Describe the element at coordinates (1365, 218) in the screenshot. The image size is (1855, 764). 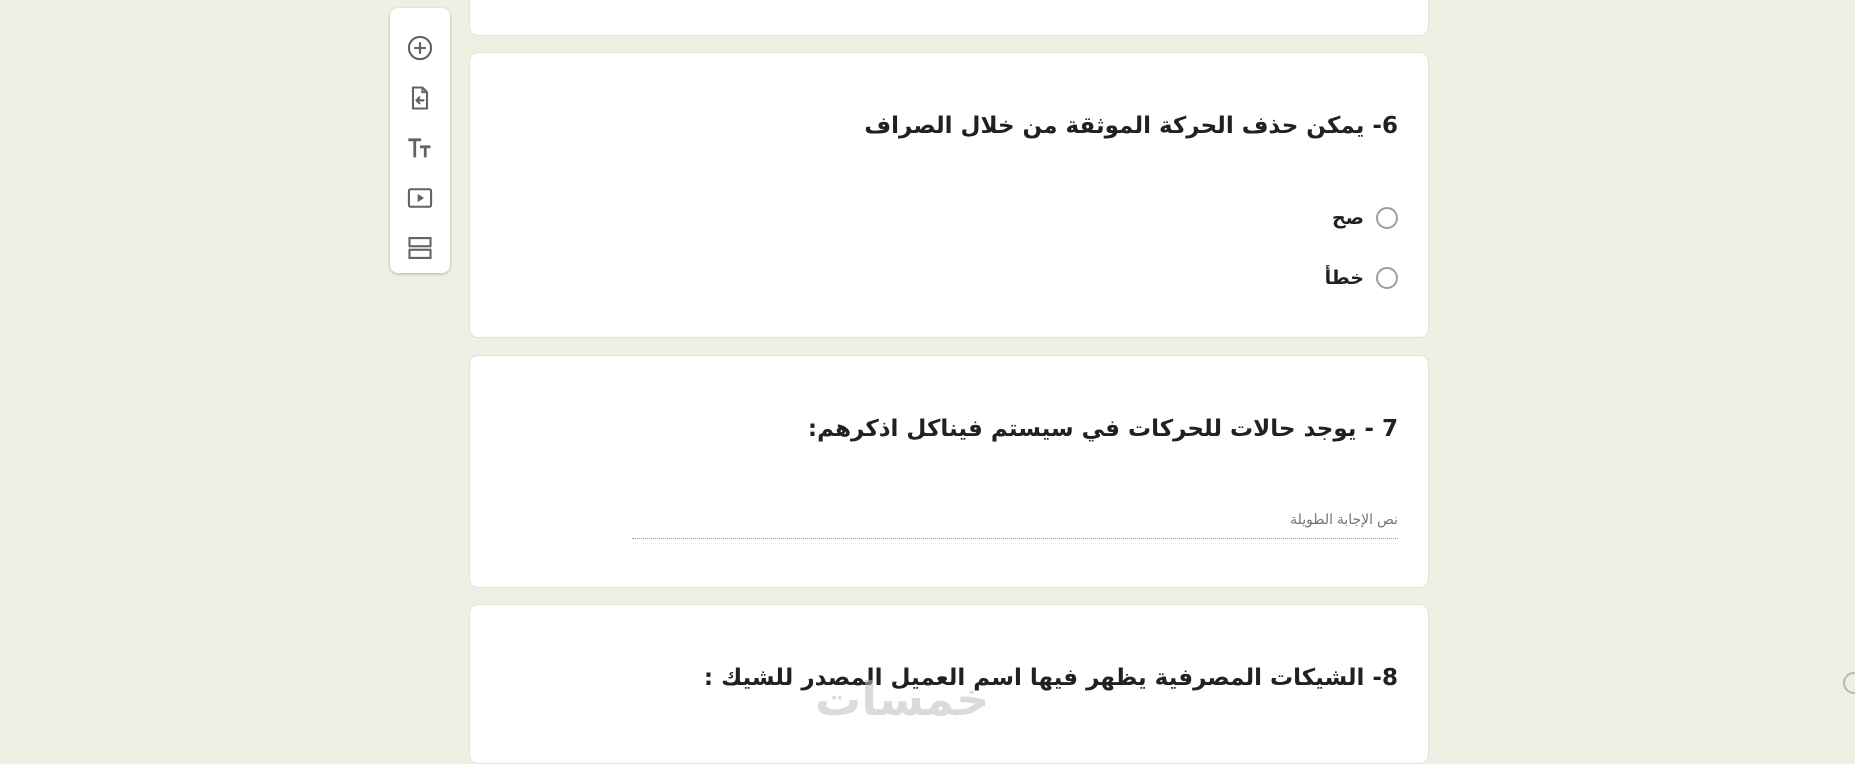
I see `option-true: صح` at that location.